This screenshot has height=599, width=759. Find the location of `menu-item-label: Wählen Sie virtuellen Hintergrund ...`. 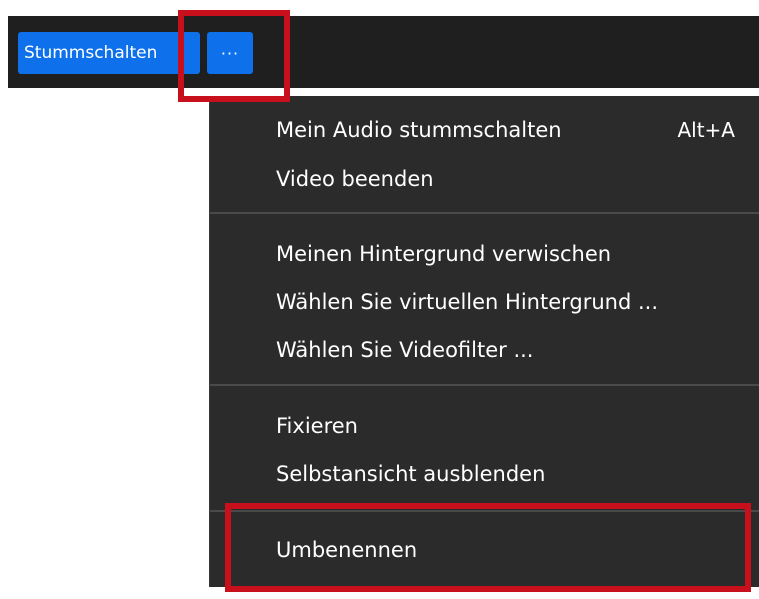

menu-item-label: Wählen Sie virtuellen Hintergrund ... is located at coordinates (467, 302).